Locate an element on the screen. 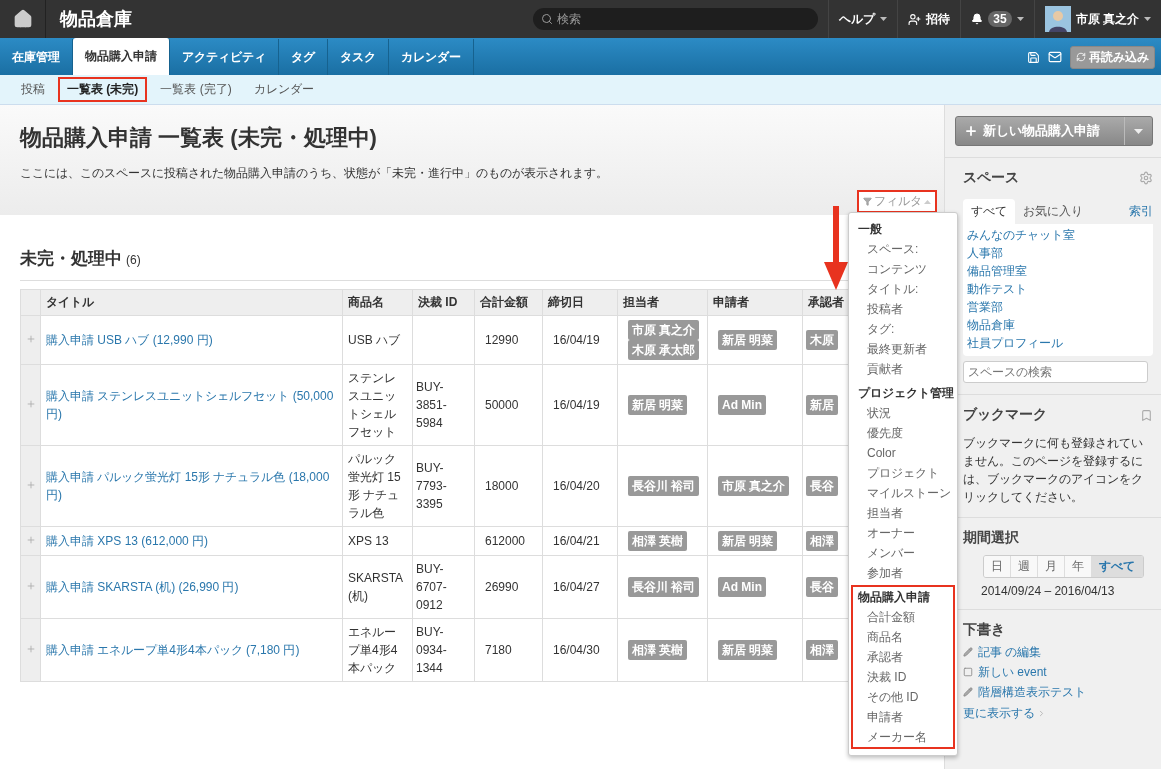 This screenshot has height=769, width=1161. menu-item: 担当者 is located at coordinates (885, 513).